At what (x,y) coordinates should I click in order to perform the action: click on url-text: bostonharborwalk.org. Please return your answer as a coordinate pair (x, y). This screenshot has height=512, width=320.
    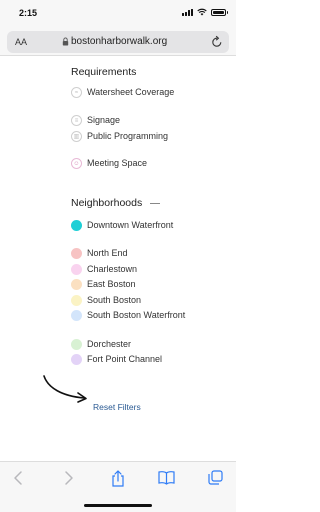
    Looking at the image, I should click on (119, 41).